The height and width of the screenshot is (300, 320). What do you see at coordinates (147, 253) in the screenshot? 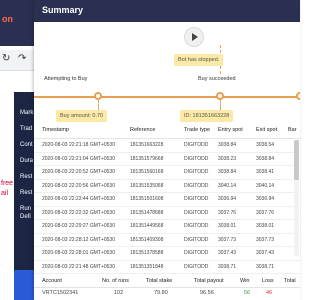
I see `table-cell: 181351378588` at bounding box center [147, 253].